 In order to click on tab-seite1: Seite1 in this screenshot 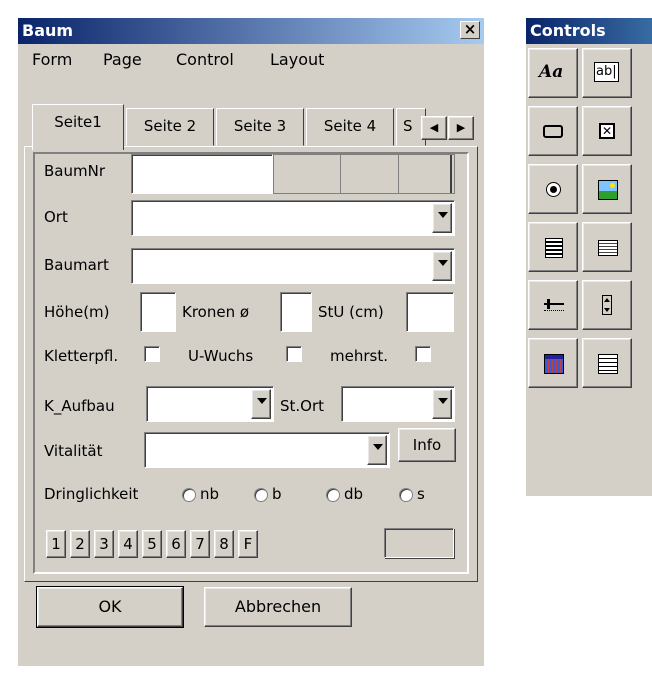, I will do `click(78, 127)`.